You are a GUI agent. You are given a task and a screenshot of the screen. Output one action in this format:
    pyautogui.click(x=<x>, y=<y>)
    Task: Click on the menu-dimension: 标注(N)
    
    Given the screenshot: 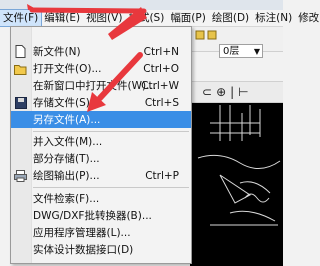 What is the action you would take?
    pyautogui.click(x=273, y=18)
    